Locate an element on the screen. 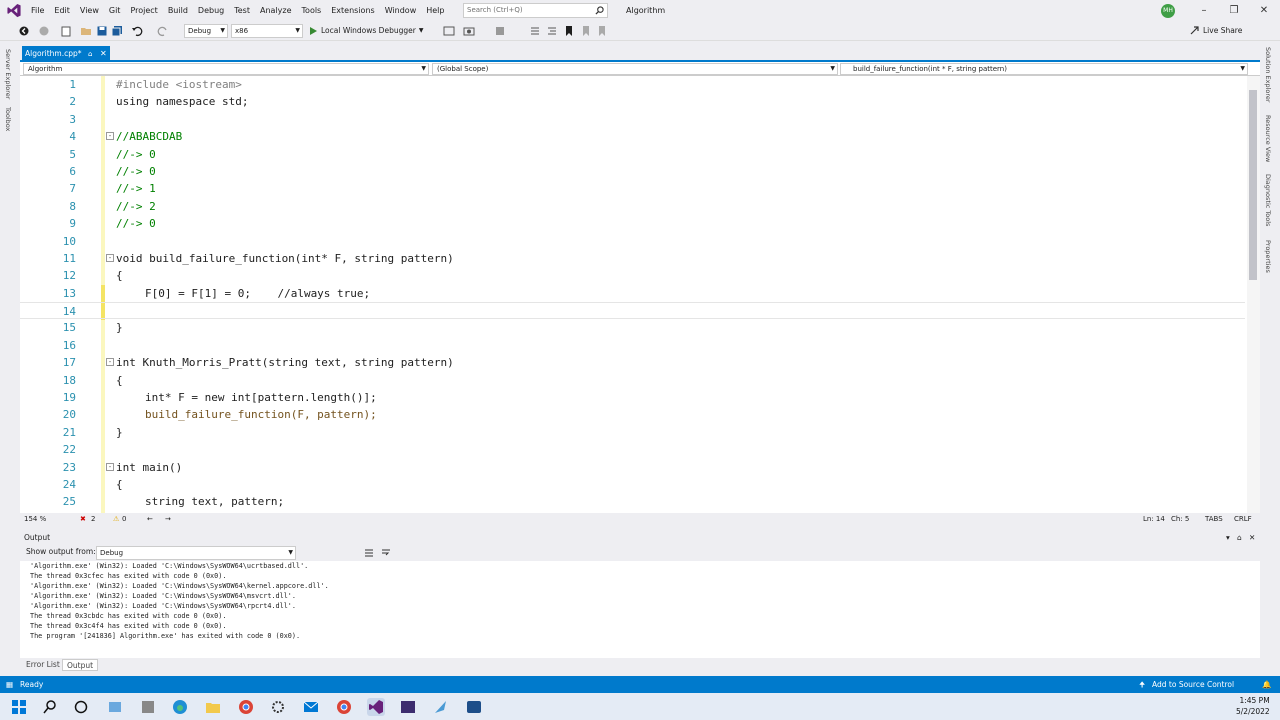  windows-start-icon is located at coordinates (19, 707).